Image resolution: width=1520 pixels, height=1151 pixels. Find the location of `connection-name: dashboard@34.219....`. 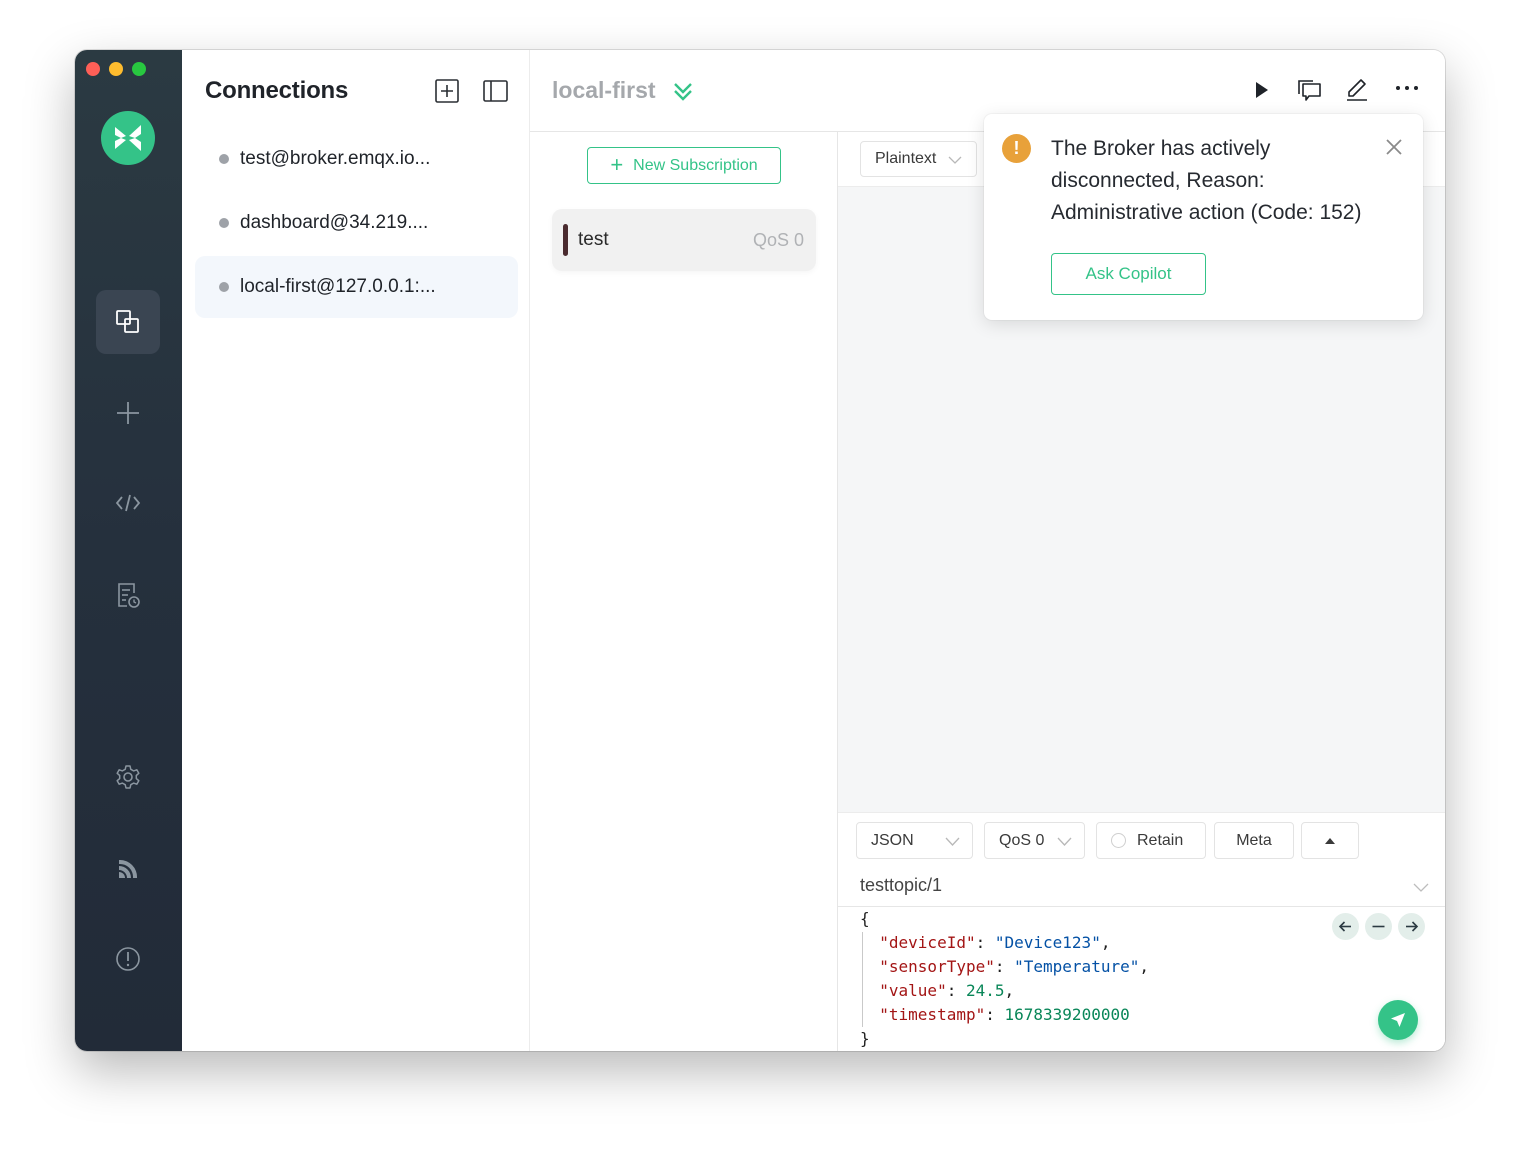

connection-name: dashboard@34.219.... is located at coordinates (334, 222).